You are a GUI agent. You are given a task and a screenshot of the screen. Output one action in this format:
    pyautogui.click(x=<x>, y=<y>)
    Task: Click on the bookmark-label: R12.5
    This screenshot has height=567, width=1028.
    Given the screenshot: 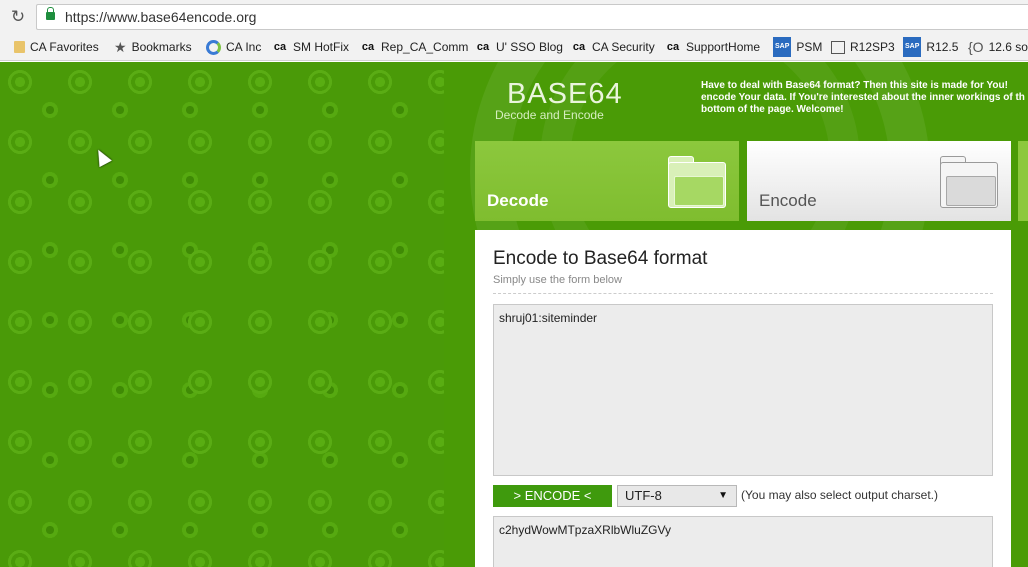 What is the action you would take?
    pyautogui.click(x=942, y=47)
    